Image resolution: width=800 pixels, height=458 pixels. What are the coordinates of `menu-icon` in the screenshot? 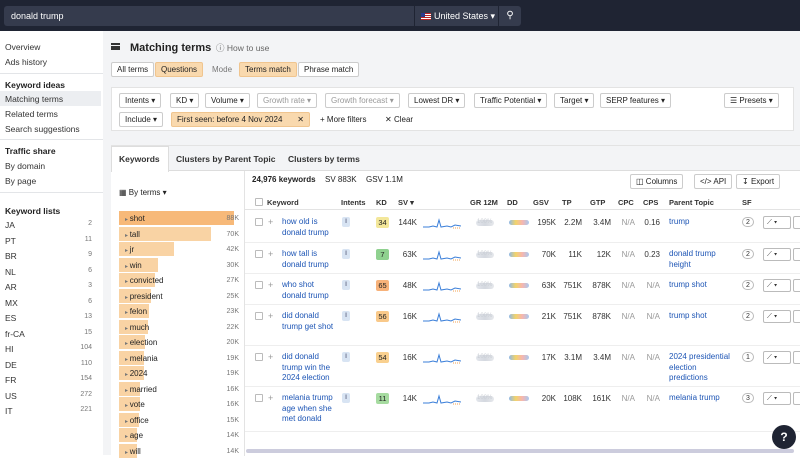 It's located at (115, 46).